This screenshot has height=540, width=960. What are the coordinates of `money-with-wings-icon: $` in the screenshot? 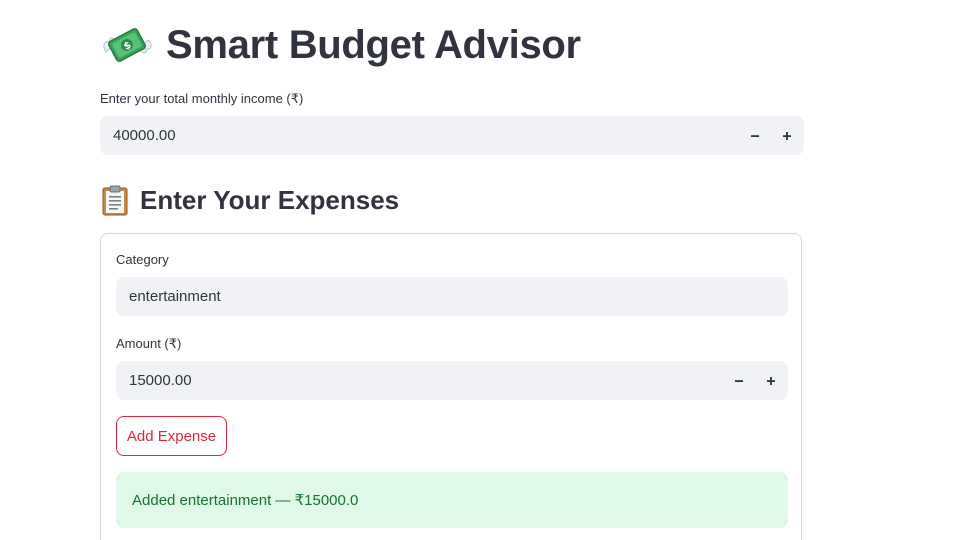 It's located at (127, 45).